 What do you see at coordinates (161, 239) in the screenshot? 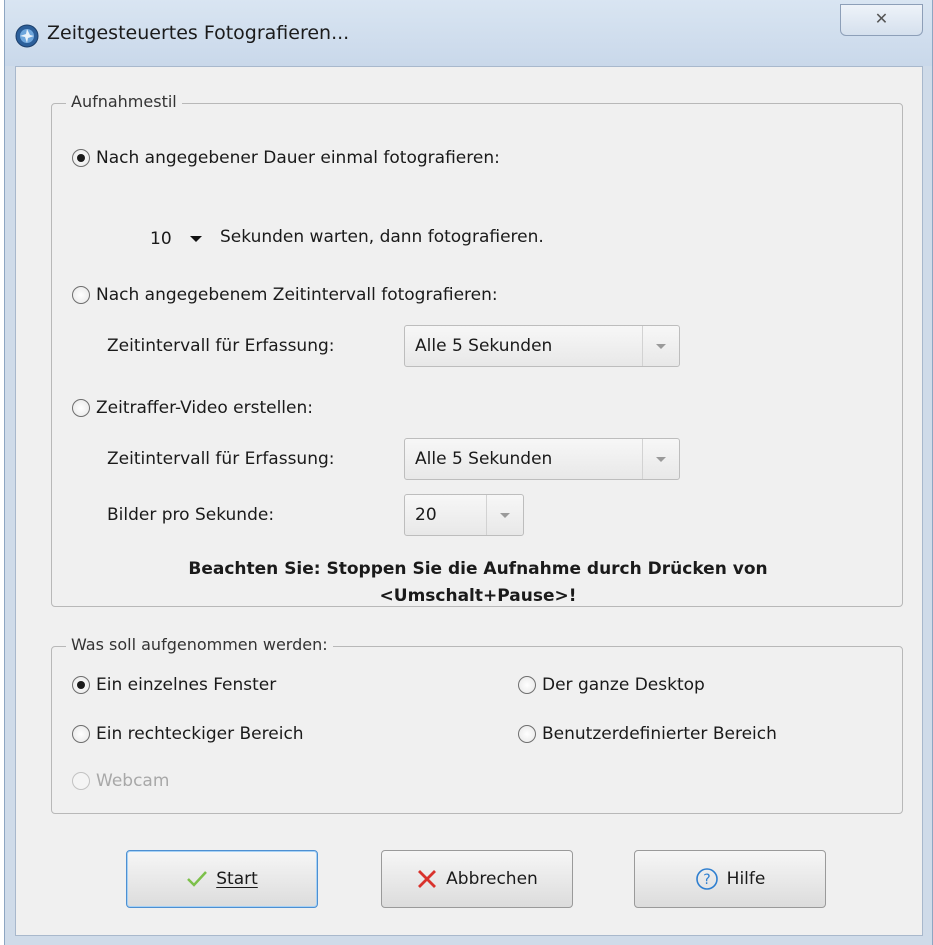
I see `seconds-value: 10` at bounding box center [161, 239].